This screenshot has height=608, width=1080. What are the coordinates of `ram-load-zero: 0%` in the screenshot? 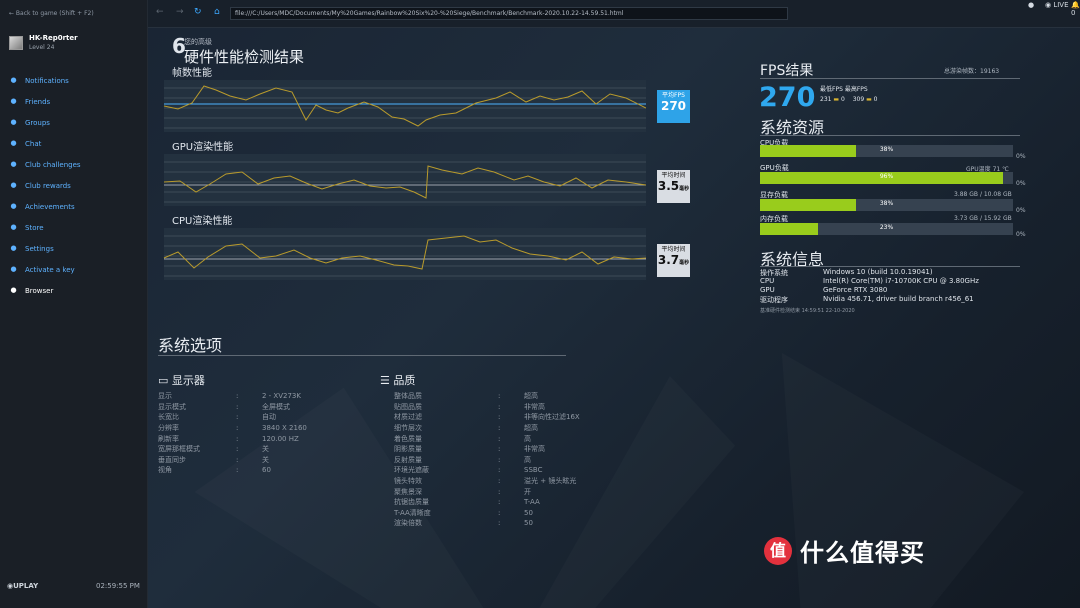 It's located at (1021, 234).